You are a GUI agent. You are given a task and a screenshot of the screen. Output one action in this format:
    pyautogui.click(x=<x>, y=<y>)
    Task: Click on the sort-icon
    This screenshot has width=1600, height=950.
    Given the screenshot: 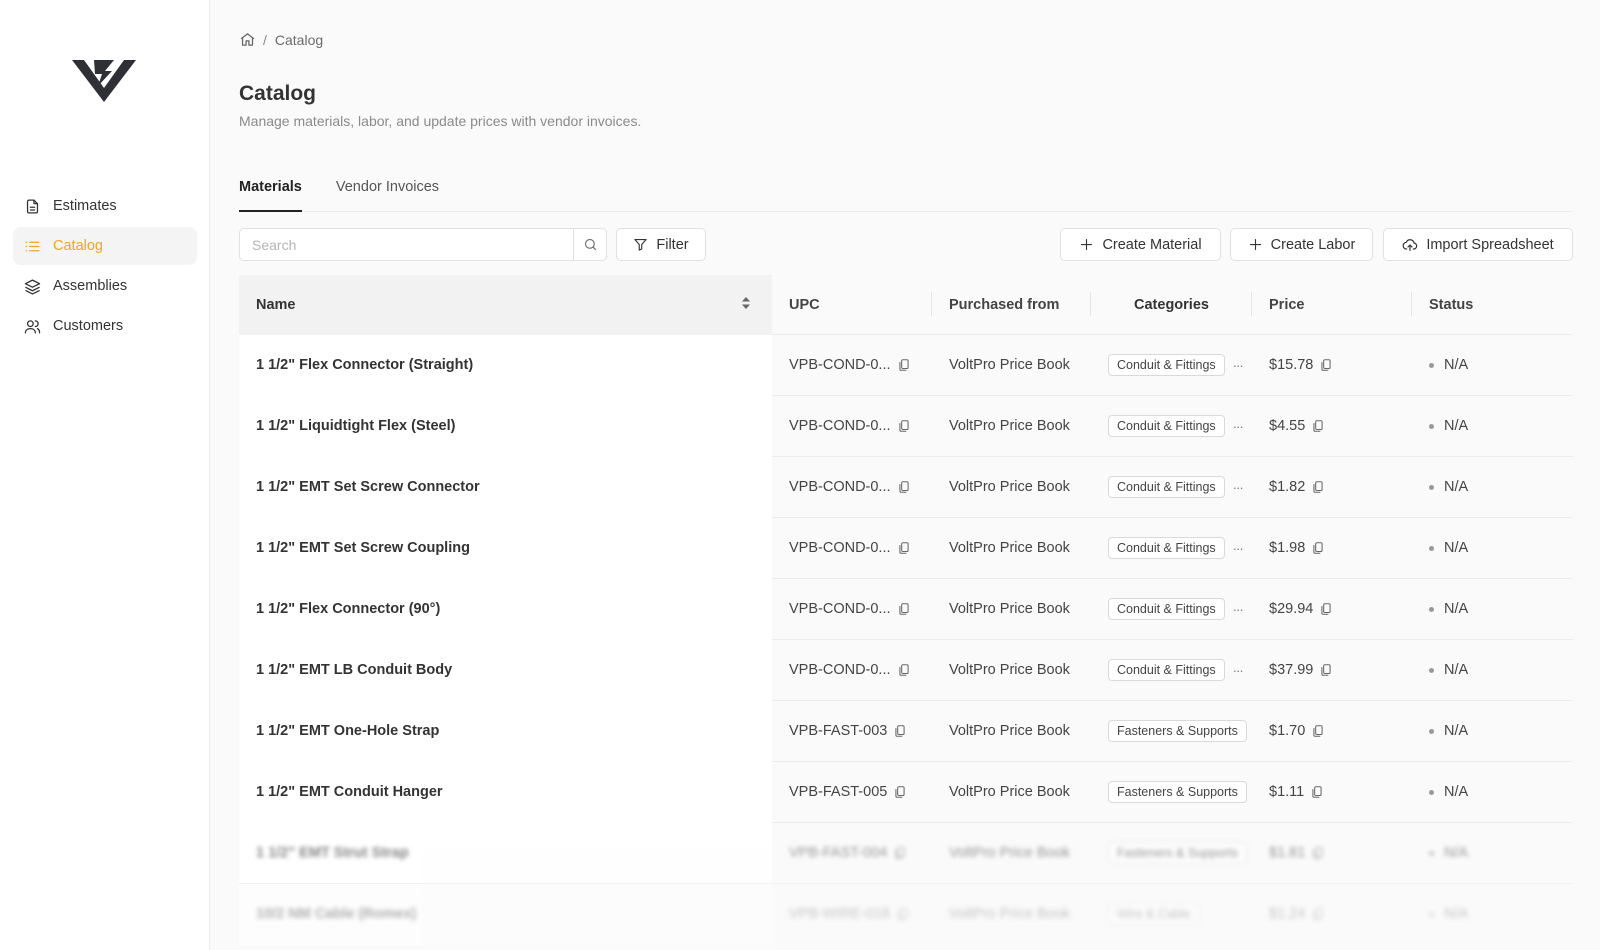 What is the action you would take?
    pyautogui.click(x=746, y=305)
    